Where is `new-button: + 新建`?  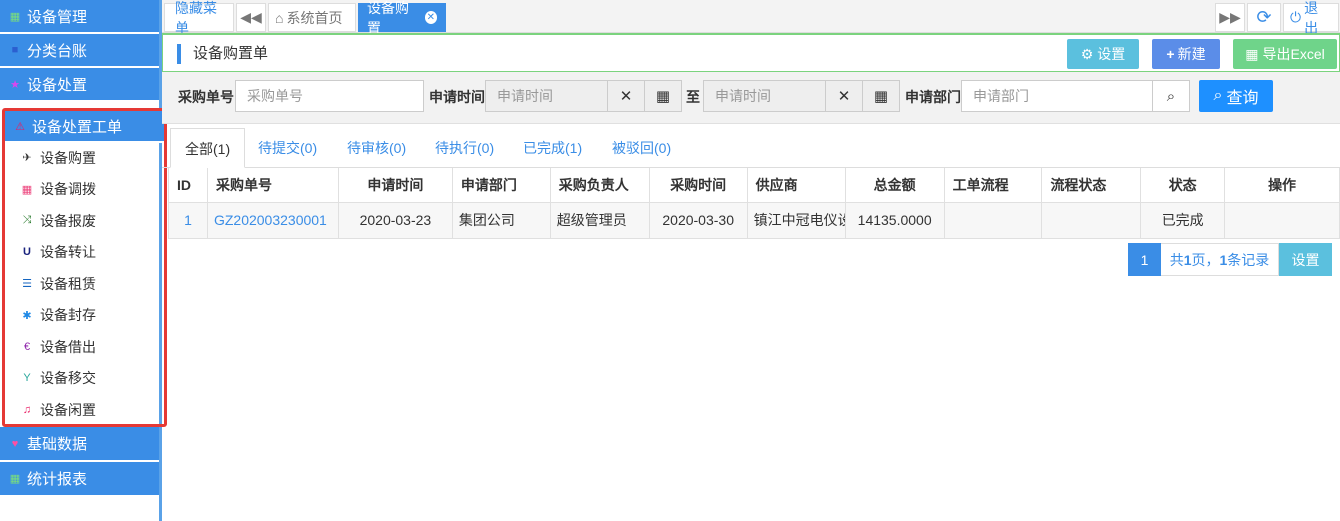
new-button: + 新建 is located at coordinates (1186, 54).